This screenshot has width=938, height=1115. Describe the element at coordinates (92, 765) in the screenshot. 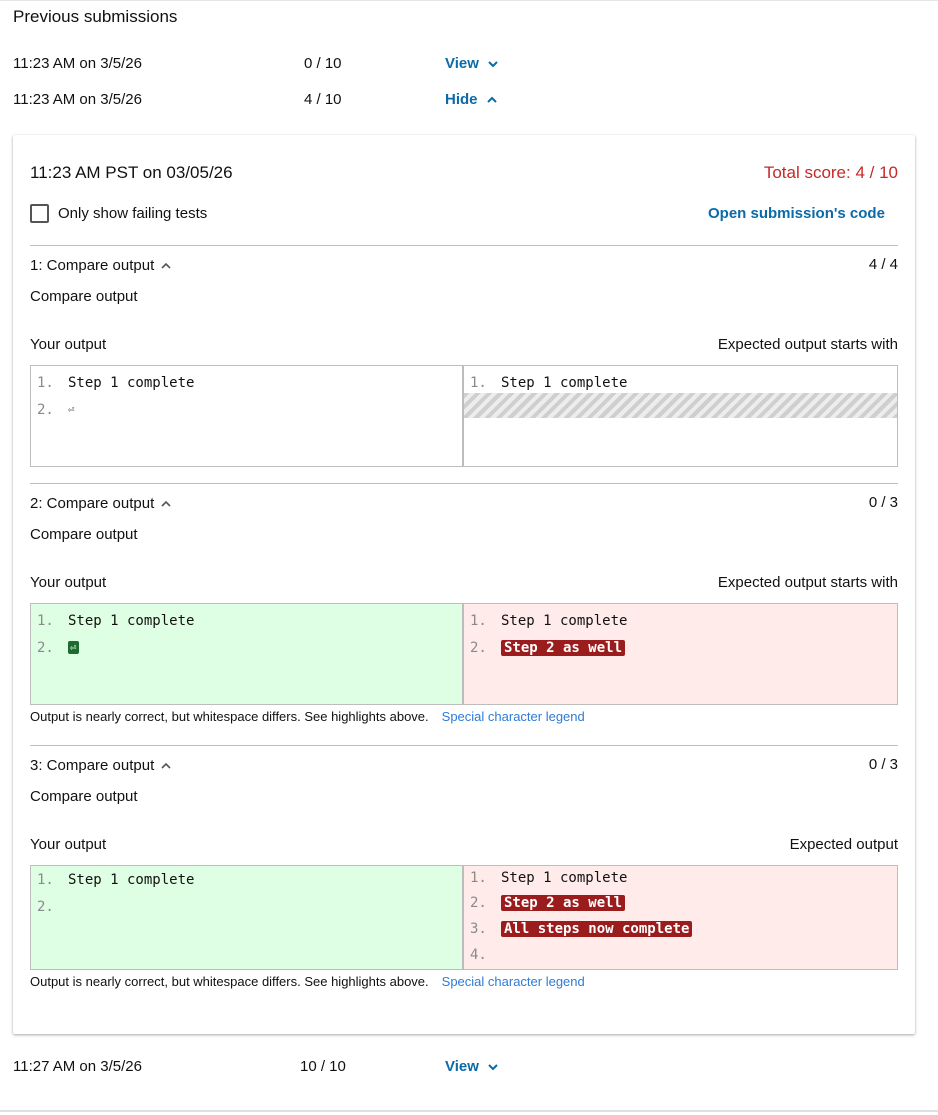

I see `test-title: 3: Compare output` at that location.